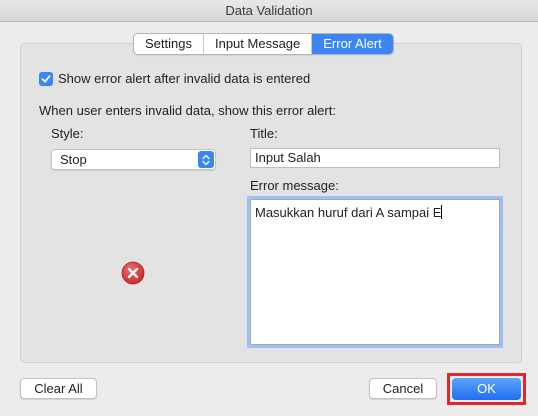 The height and width of the screenshot is (416, 538). What do you see at coordinates (264, 133) in the screenshot?
I see `title-label: Title:` at bounding box center [264, 133].